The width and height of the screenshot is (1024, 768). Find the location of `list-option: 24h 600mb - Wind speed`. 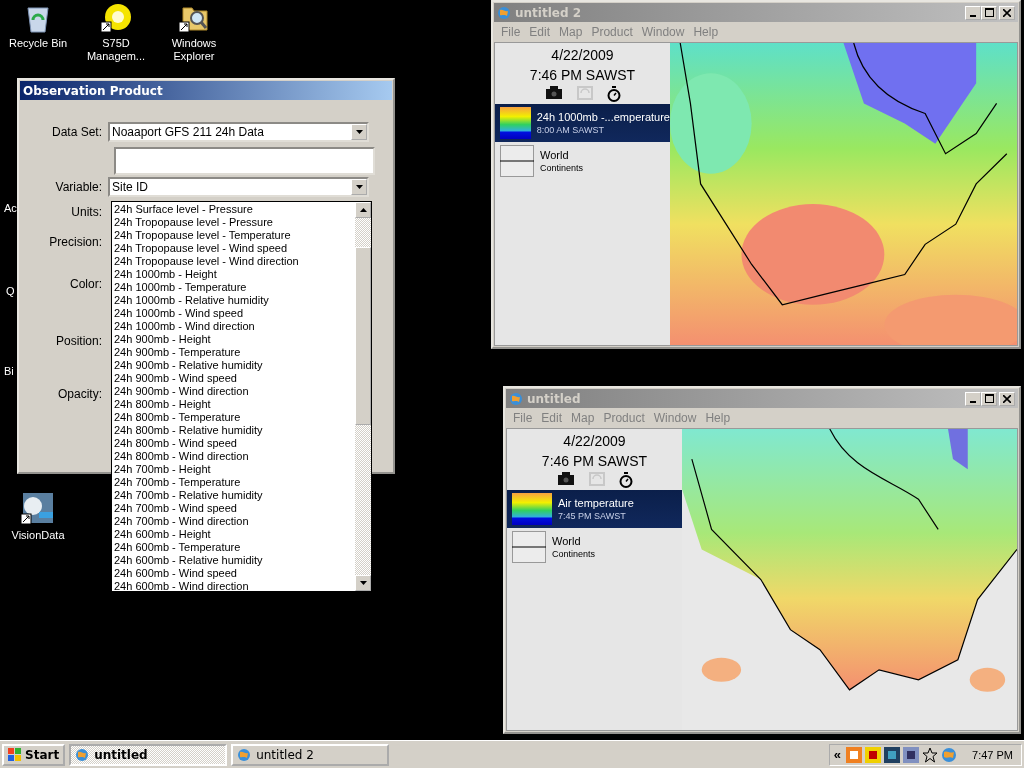

list-option: 24h 600mb - Wind speed is located at coordinates (233, 573).